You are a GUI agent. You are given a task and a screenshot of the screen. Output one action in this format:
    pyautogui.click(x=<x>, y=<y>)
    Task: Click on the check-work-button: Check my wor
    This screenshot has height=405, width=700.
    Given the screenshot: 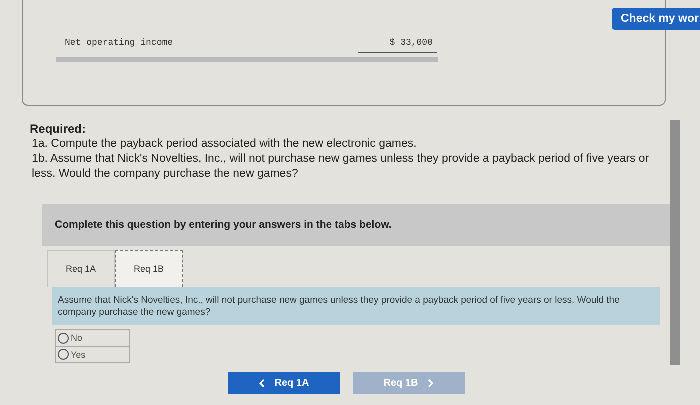 What is the action you would take?
    pyautogui.click(x=656, y=19)
    